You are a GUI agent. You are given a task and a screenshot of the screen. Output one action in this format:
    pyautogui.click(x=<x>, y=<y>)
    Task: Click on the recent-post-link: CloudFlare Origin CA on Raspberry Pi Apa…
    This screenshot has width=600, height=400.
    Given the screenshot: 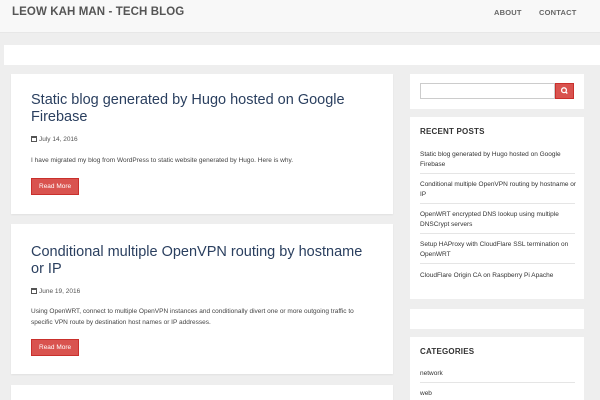 What is the action you would take?
    pyautogui.click(x=499, y=276)
    